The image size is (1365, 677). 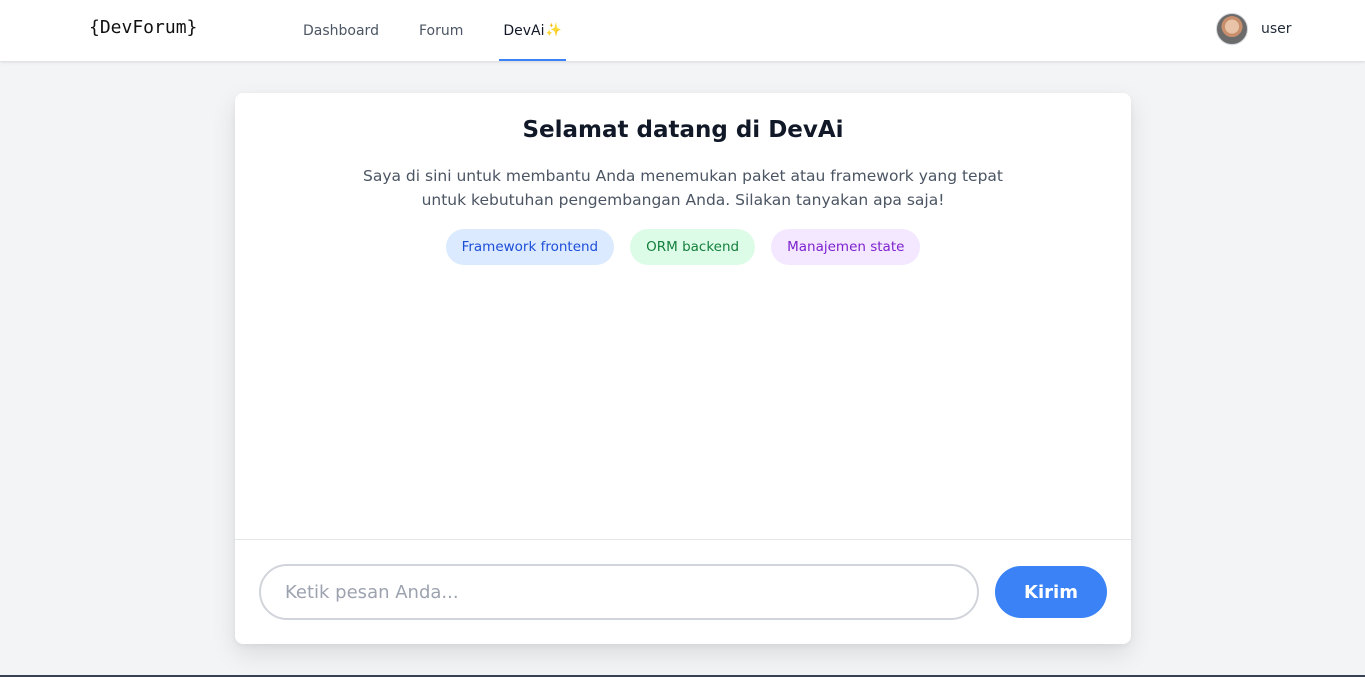 What do you see at coordinates (524, 30) in the screenshot?
I see `nav-devai-label: DevAi` at bounding box center [524, 30].